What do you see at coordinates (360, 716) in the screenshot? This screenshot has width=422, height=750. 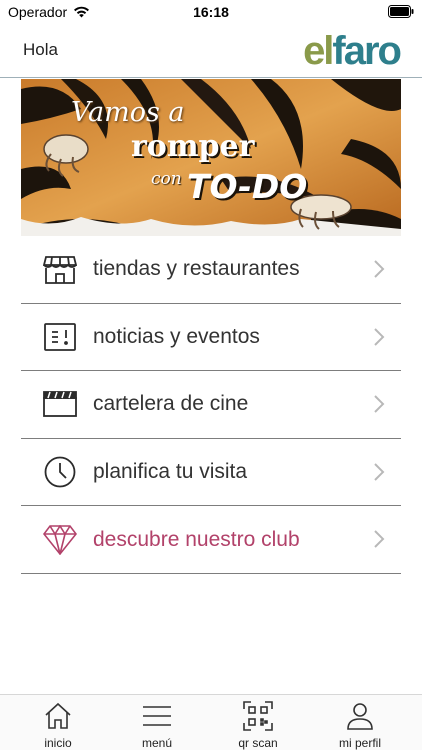 I see `user-icon` at bounding box center [360, 716].